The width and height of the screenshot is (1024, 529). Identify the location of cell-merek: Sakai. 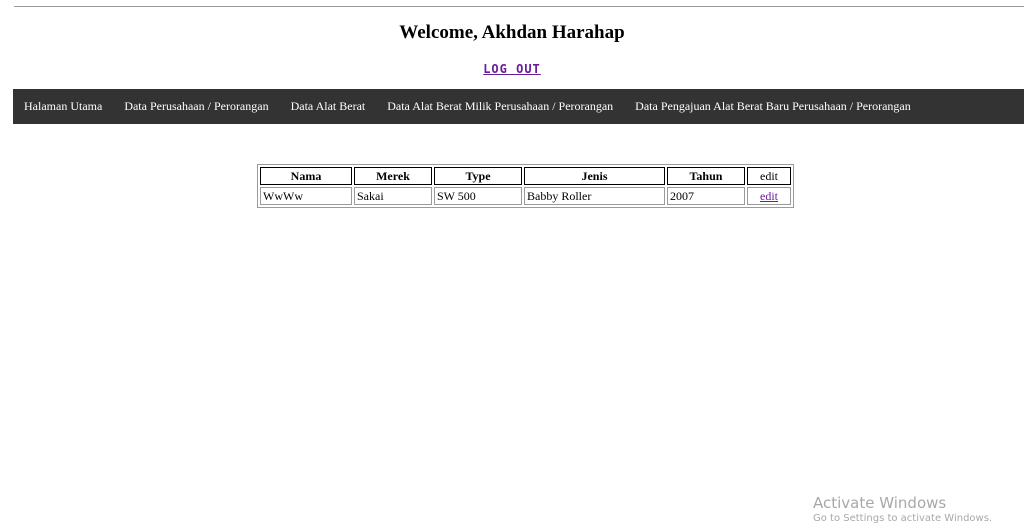
(393, 196).